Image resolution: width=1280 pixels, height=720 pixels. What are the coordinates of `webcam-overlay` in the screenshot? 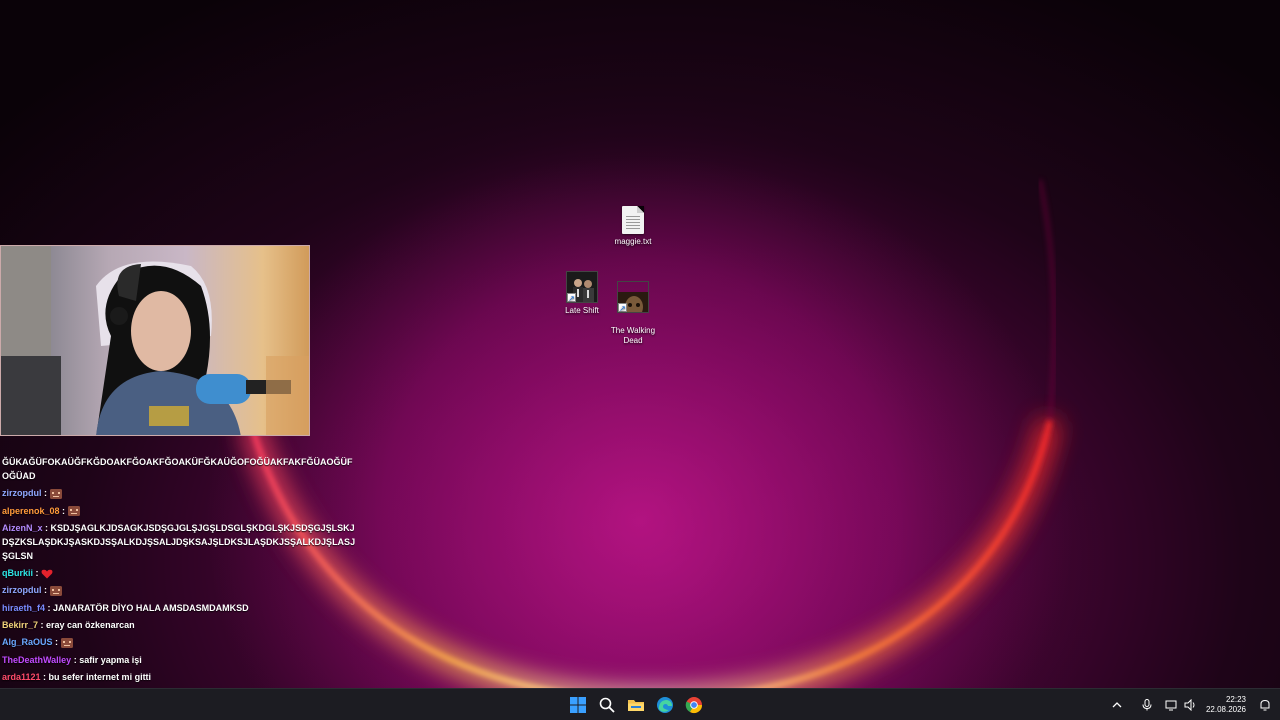 It's located at (155, 340).